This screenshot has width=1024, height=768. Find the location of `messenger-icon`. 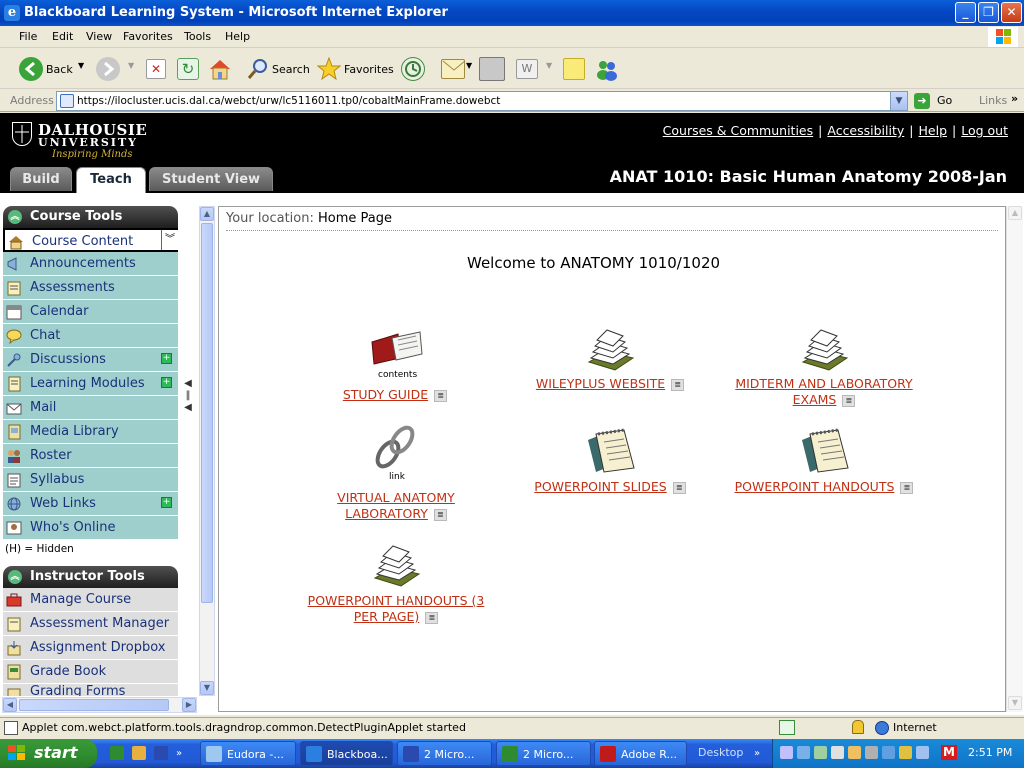

messenger-icon is located at coordinates (607, 69).